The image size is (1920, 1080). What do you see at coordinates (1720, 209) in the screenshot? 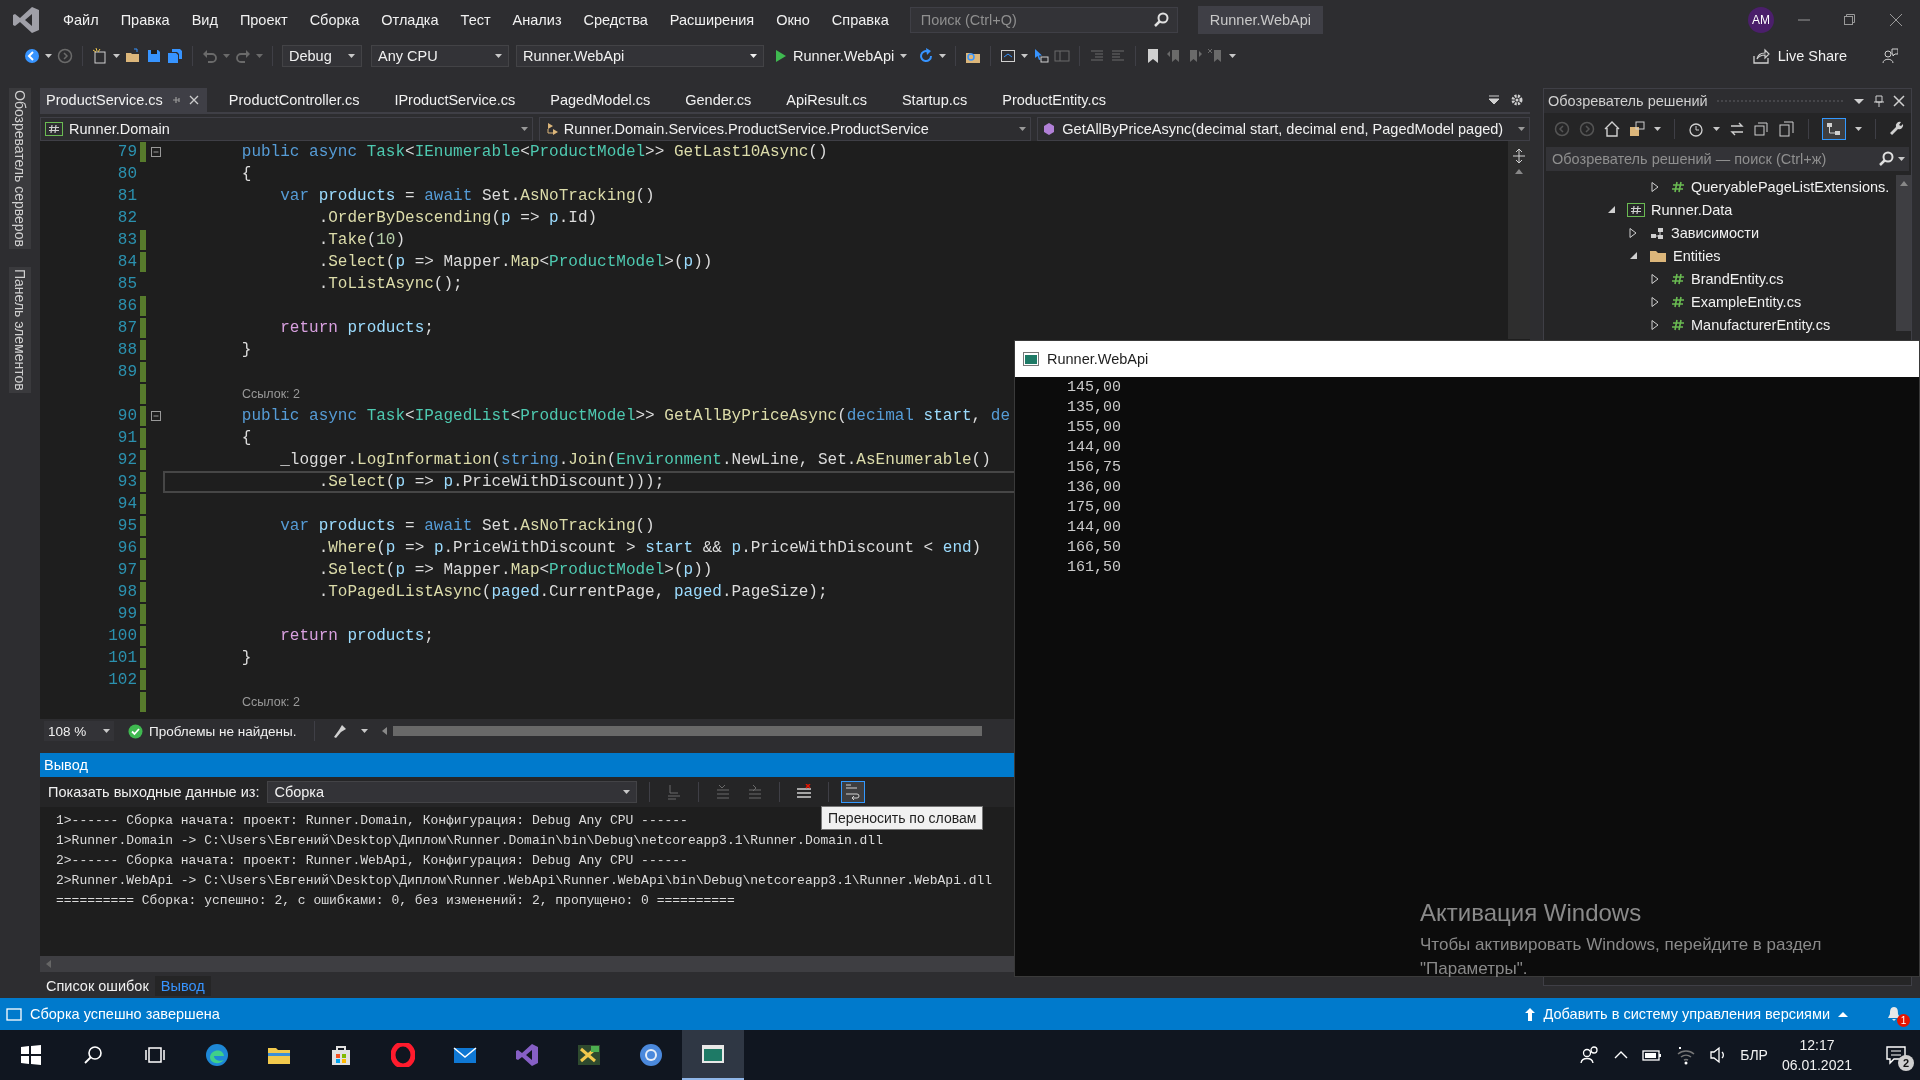
I see `tree-item: Runner.Data` at bounding box center [1720, 209].